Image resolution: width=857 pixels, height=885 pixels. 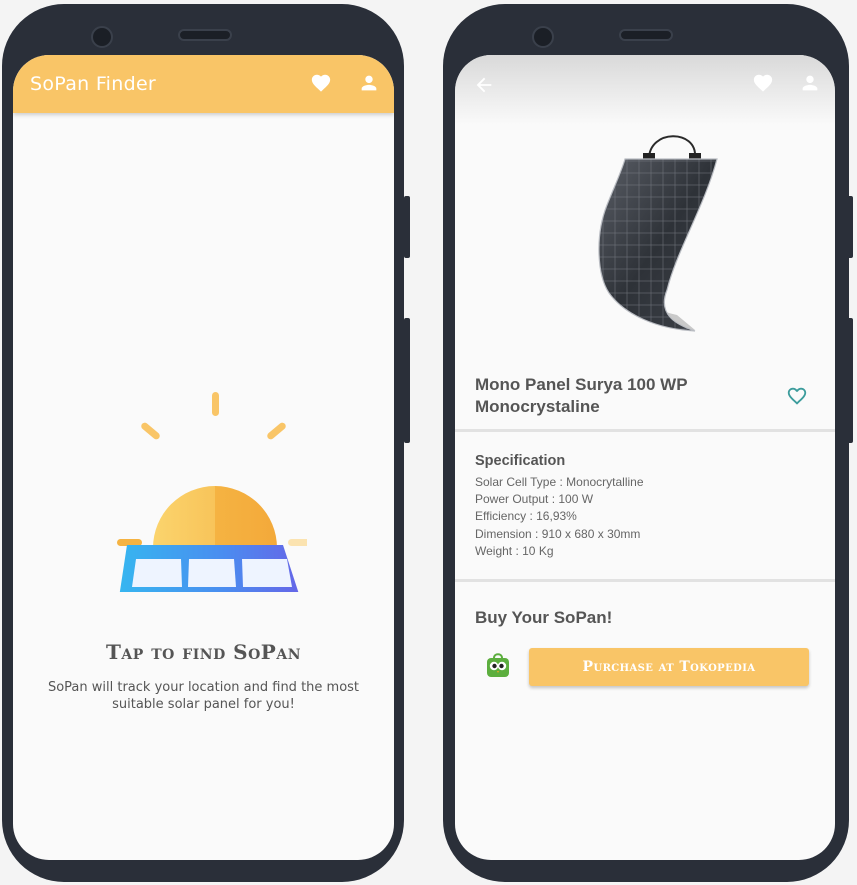 What do you see at coordinates (526, 516) in the screenshot?
I see `spec-efficiency: Efficiency : 16,93%` at bounding box center [526, 516].